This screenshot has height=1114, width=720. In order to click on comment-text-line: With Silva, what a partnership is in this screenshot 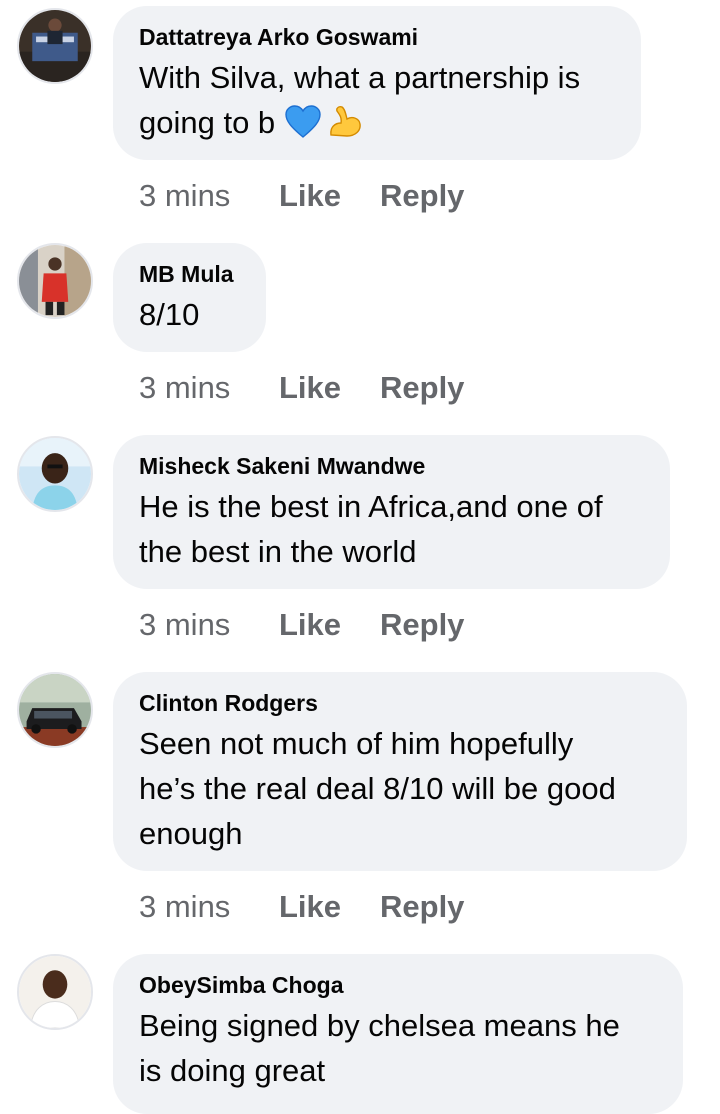, I will do `click(360, 77)`.